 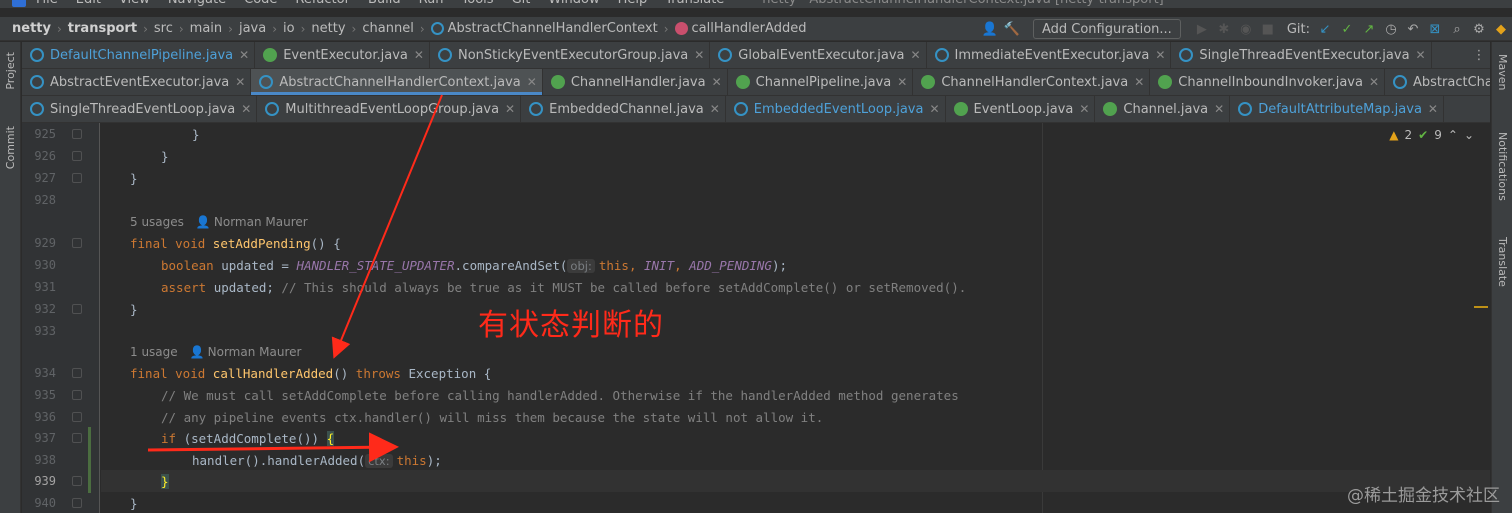 I want to click on menu-tools: Tools, so click(x=478, y=4).